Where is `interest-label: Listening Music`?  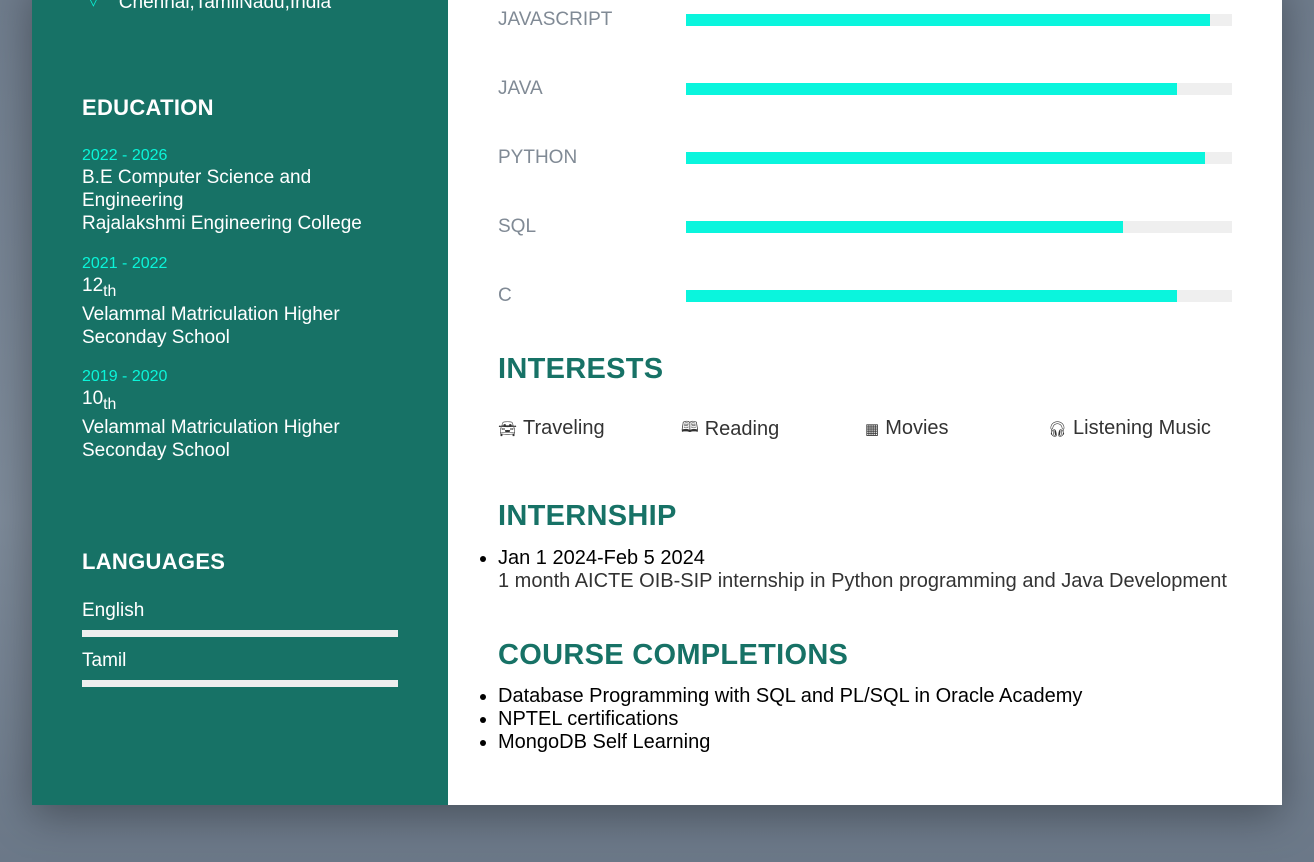 interest-label: Listening Music is located at coordinates (1142, 428).